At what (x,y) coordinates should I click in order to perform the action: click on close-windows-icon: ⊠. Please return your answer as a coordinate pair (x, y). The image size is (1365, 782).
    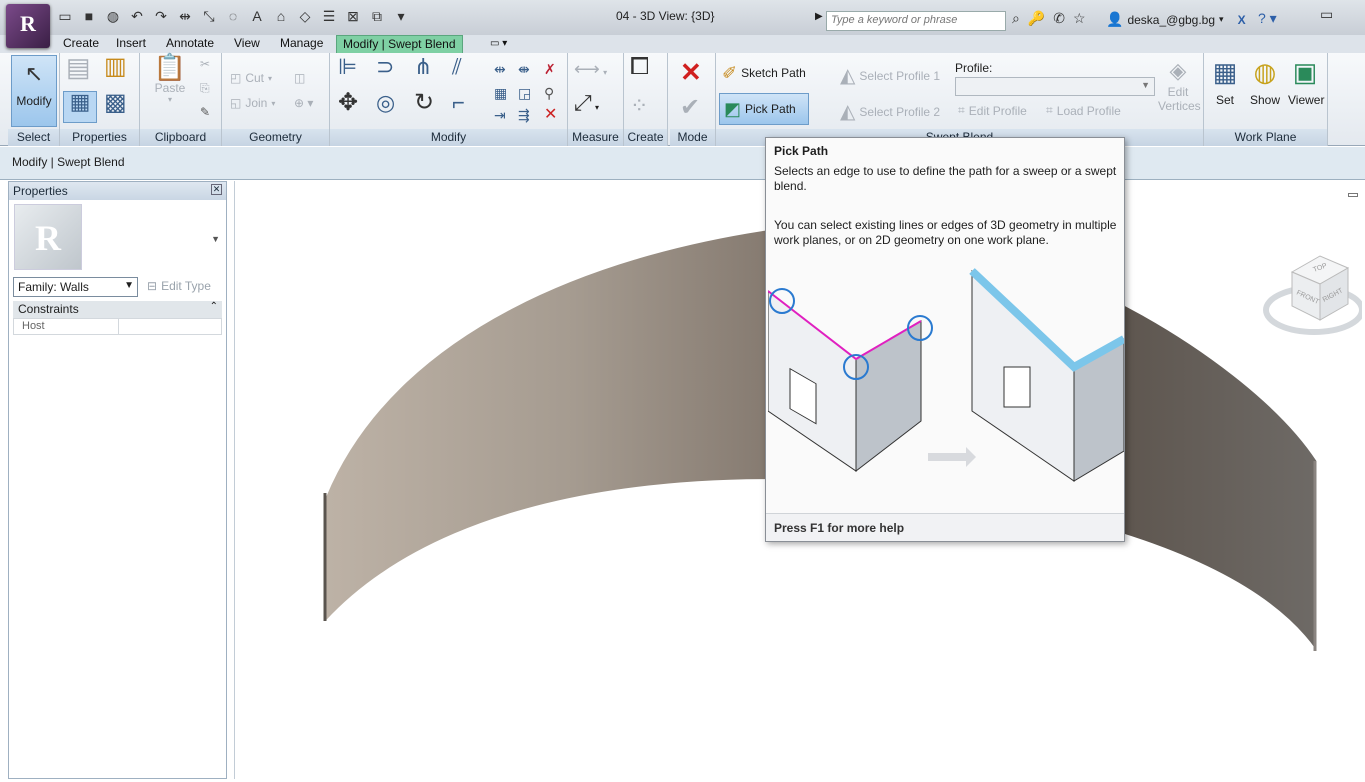
    Looking at the image, I should click on (353, 16).